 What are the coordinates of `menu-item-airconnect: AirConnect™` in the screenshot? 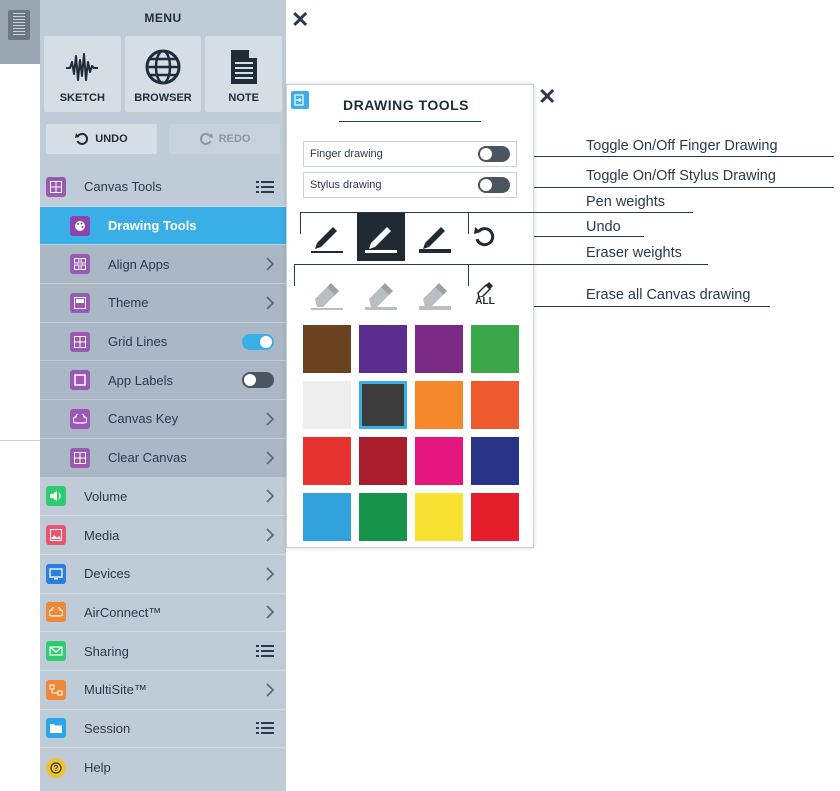 It's located at (163, 613).